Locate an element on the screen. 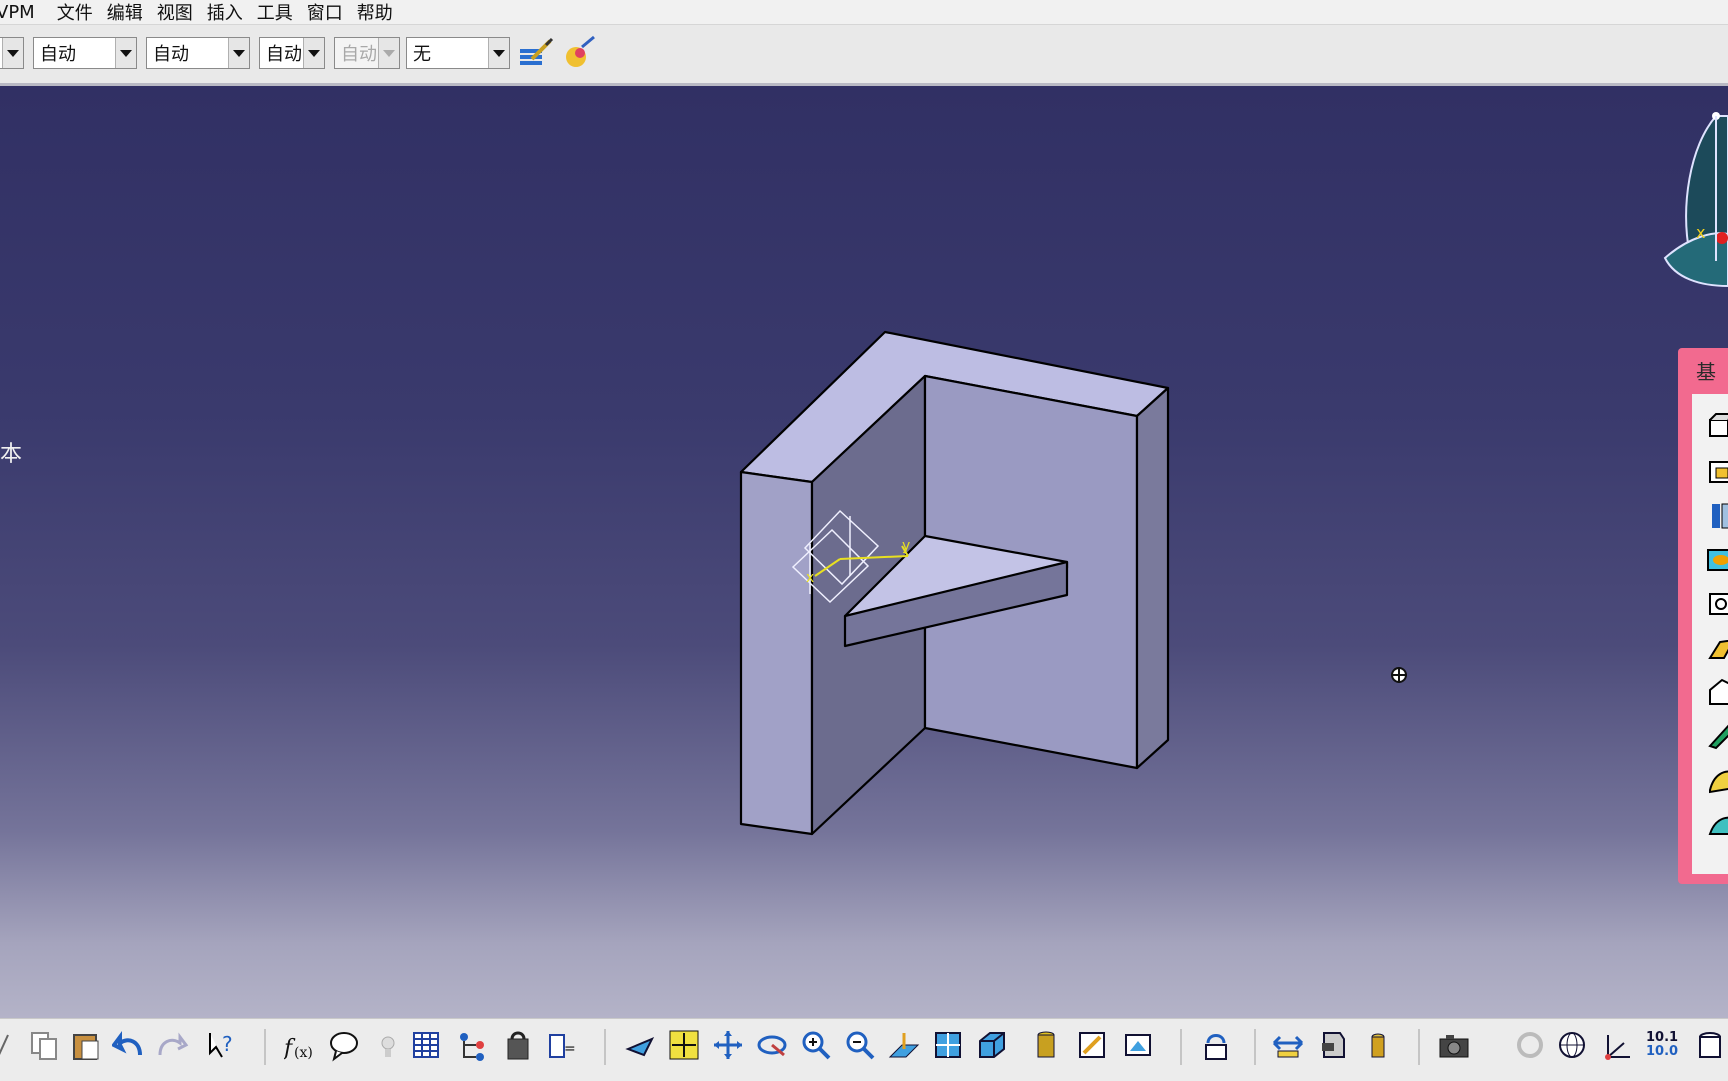 This screenshot has width=1728, height=1081. fit-all-in-icon is located at coordinates (685, 1046).